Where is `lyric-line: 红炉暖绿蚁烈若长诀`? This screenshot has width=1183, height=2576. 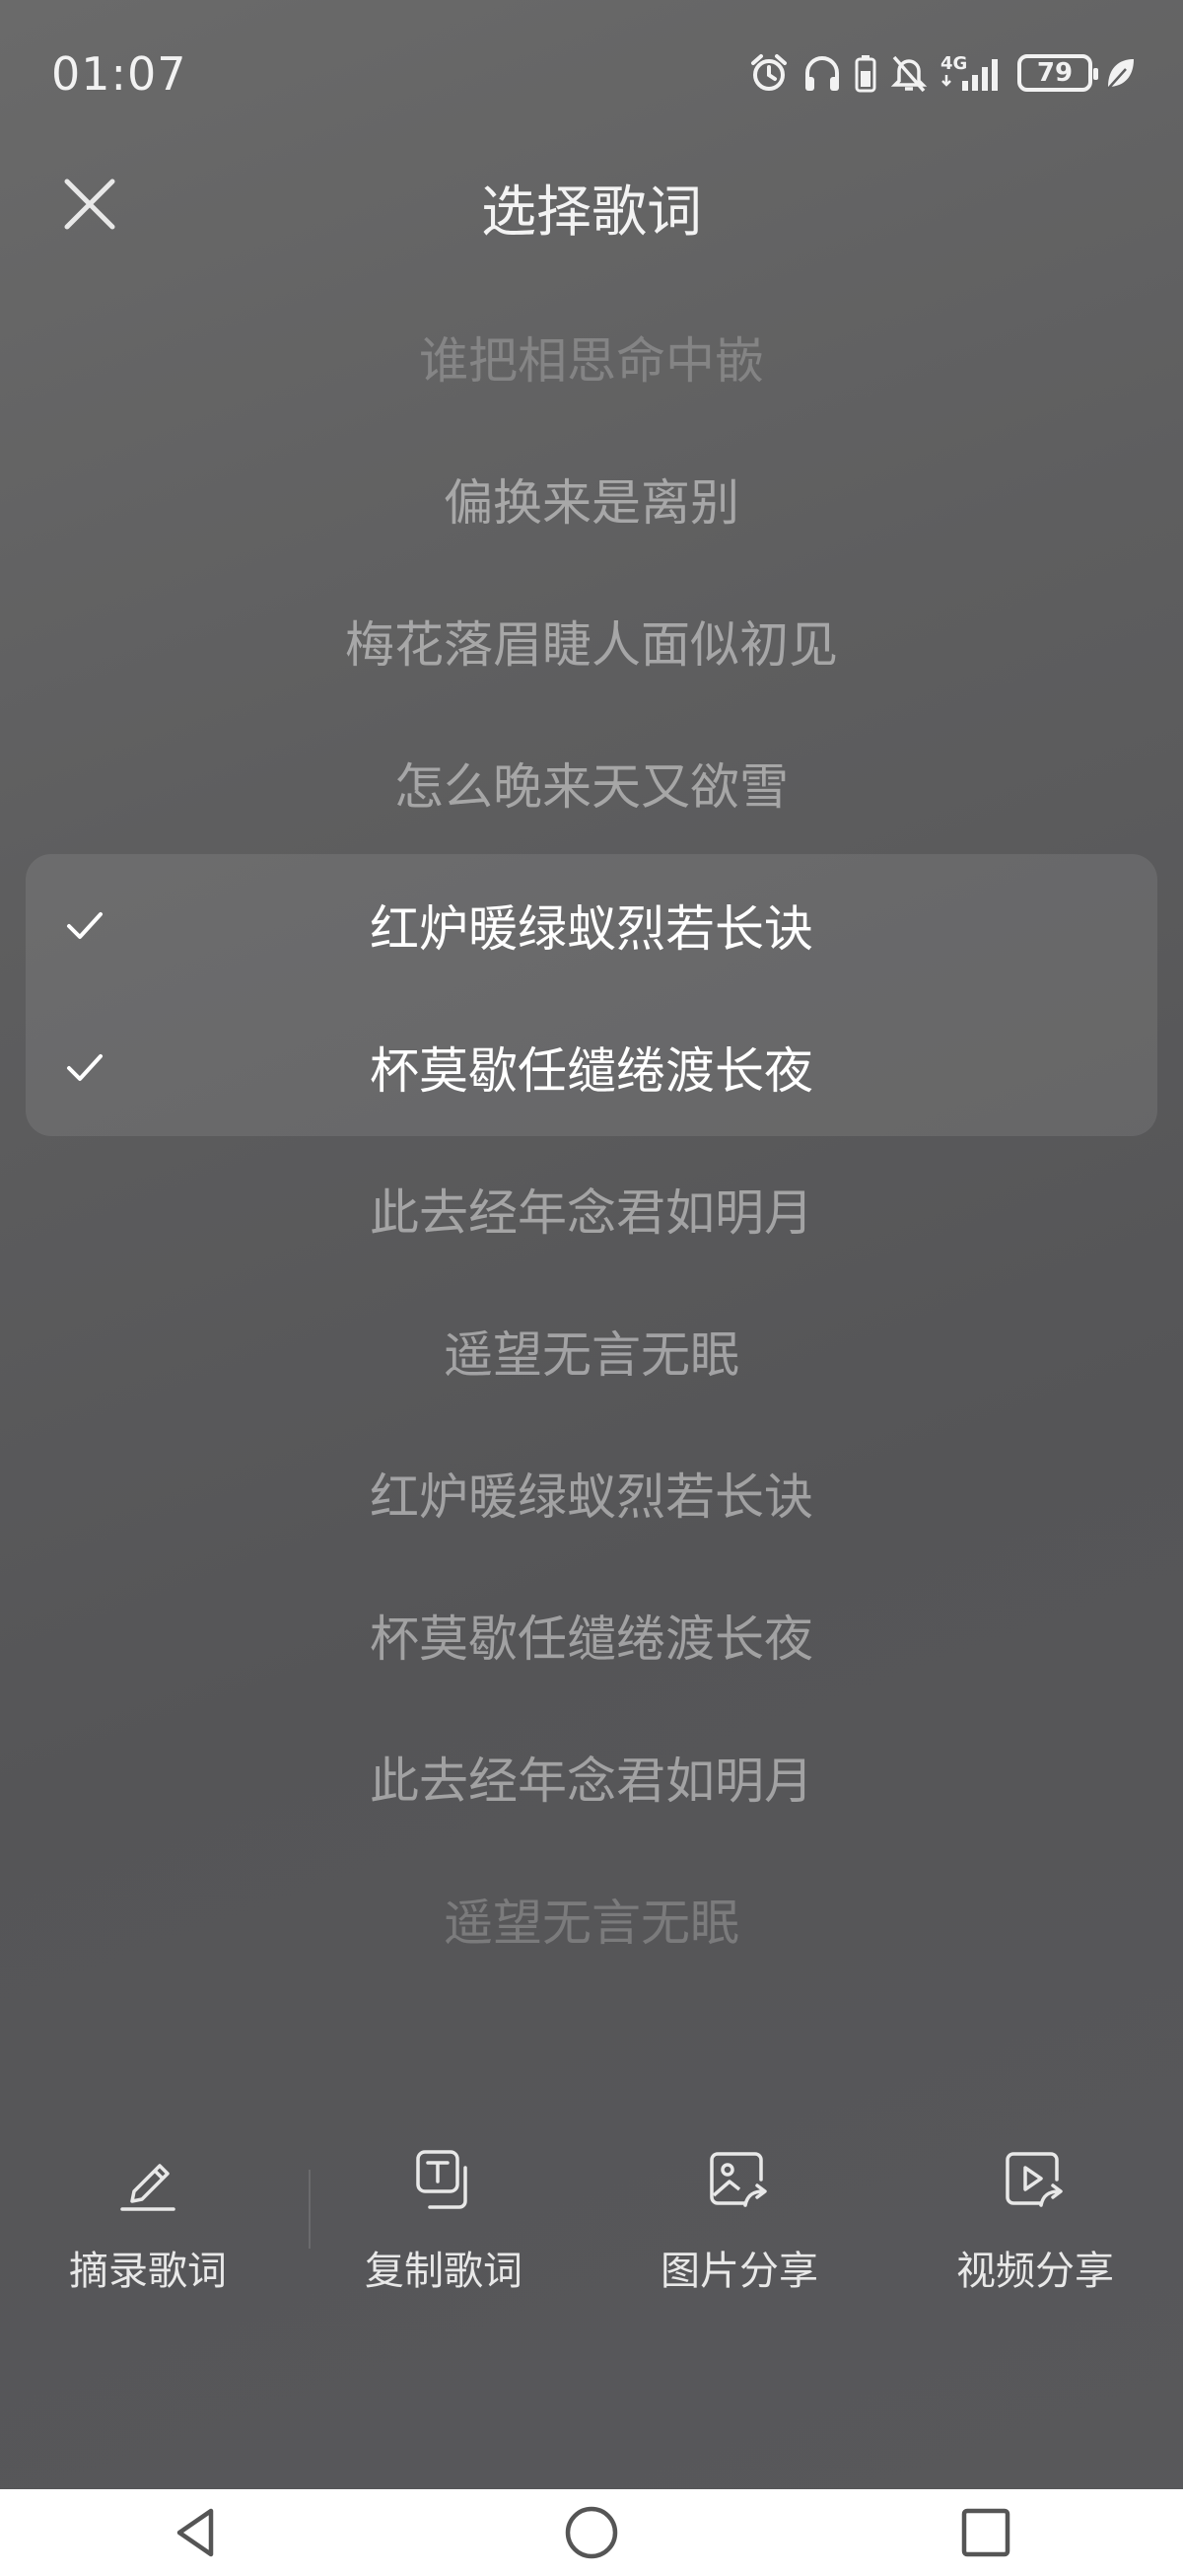
lyric-line: 红炉暖绿蚁烈若长诀 is located at coordinates (591, 1493).